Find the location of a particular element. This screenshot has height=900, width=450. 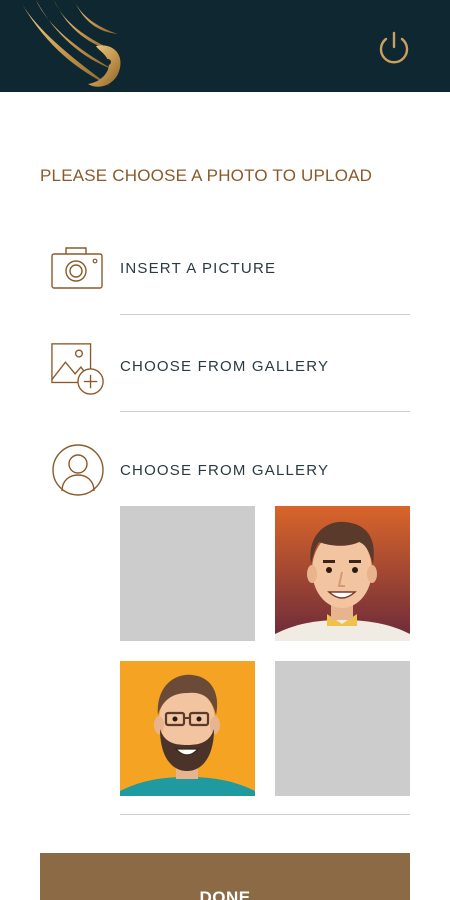

choose-gallery-option: CHOOSE FROM GALLERY is located at coordinates (225, 383).